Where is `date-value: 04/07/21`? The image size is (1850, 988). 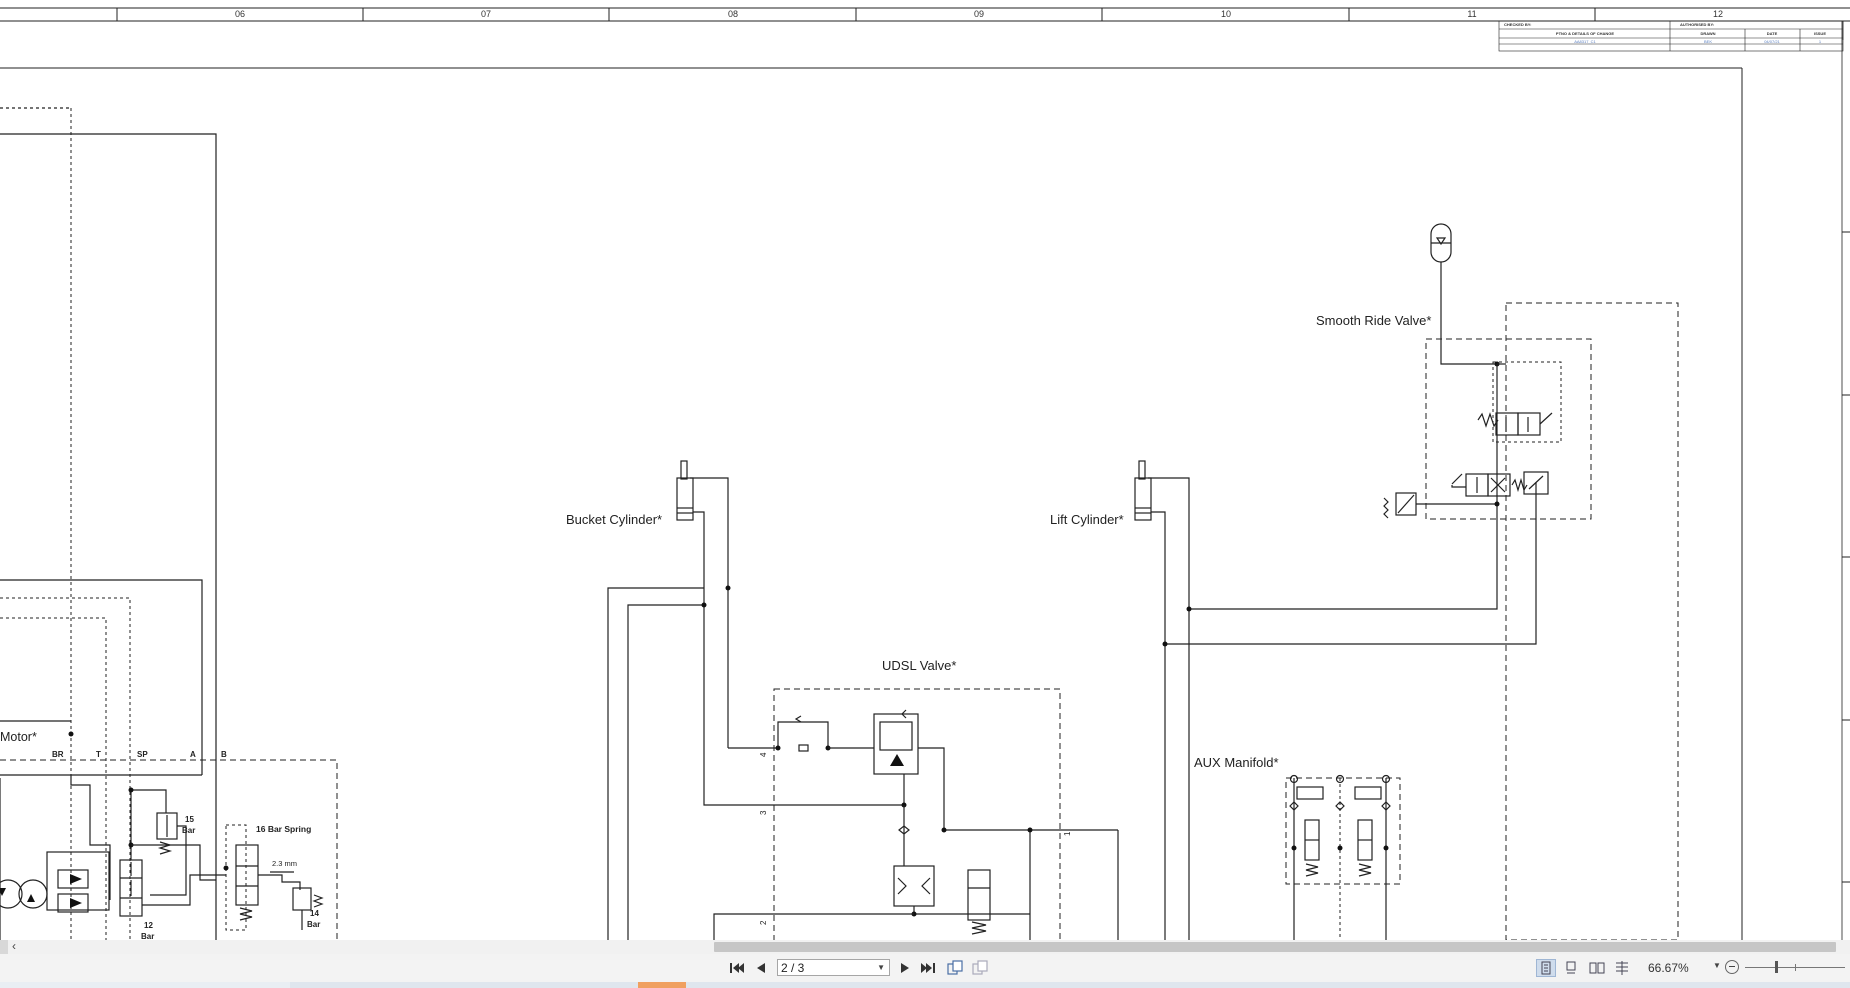
date-value: 04/07/21 is located at coordinates (1772, 41).